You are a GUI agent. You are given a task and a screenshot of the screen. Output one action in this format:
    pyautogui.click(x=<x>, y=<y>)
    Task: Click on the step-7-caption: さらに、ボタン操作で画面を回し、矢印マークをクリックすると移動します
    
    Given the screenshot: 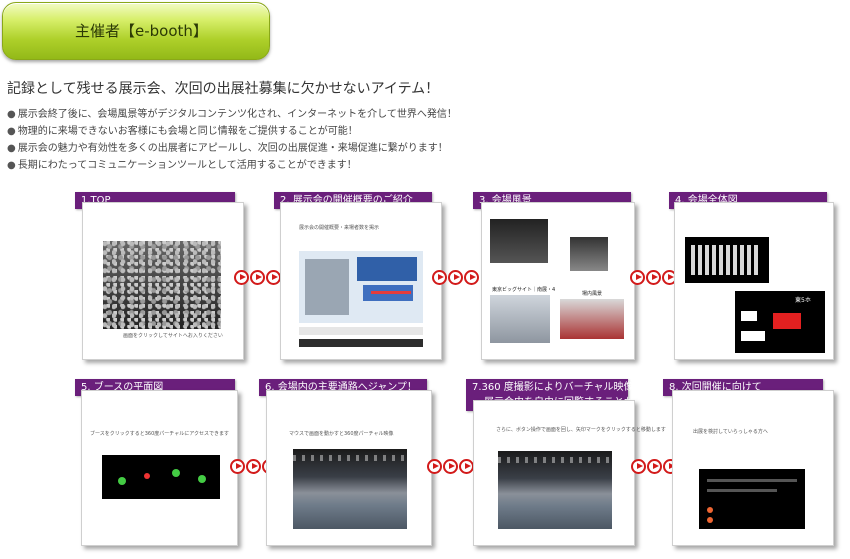 What is the action you would take?
    pyautogui.click(x=581, y=430)
    